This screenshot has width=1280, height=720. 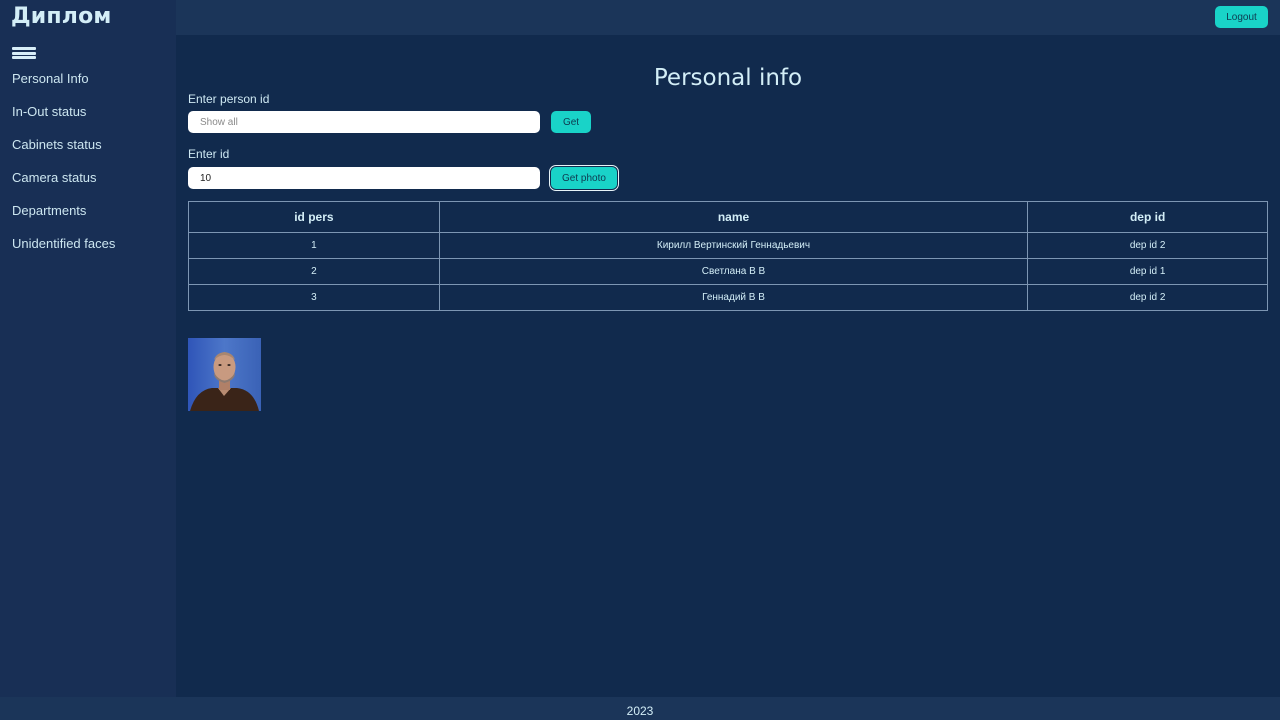 What do you see at coordinates (209, 154) in the screenshot?
I see `photo-id-label: Enter id` at bounding box center [209, 154].